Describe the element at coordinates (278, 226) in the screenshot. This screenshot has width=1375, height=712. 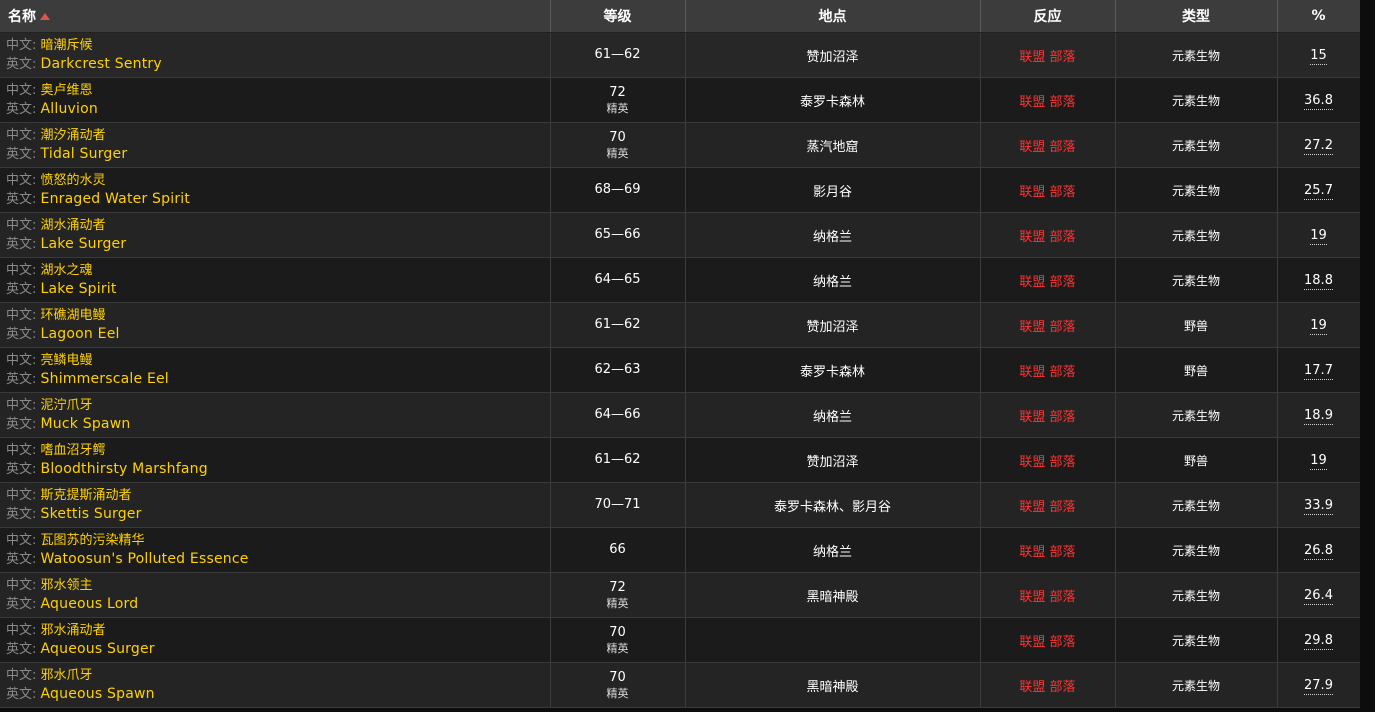
I see `chinese-name-line: 中文: 湖水涌动者` at that location.